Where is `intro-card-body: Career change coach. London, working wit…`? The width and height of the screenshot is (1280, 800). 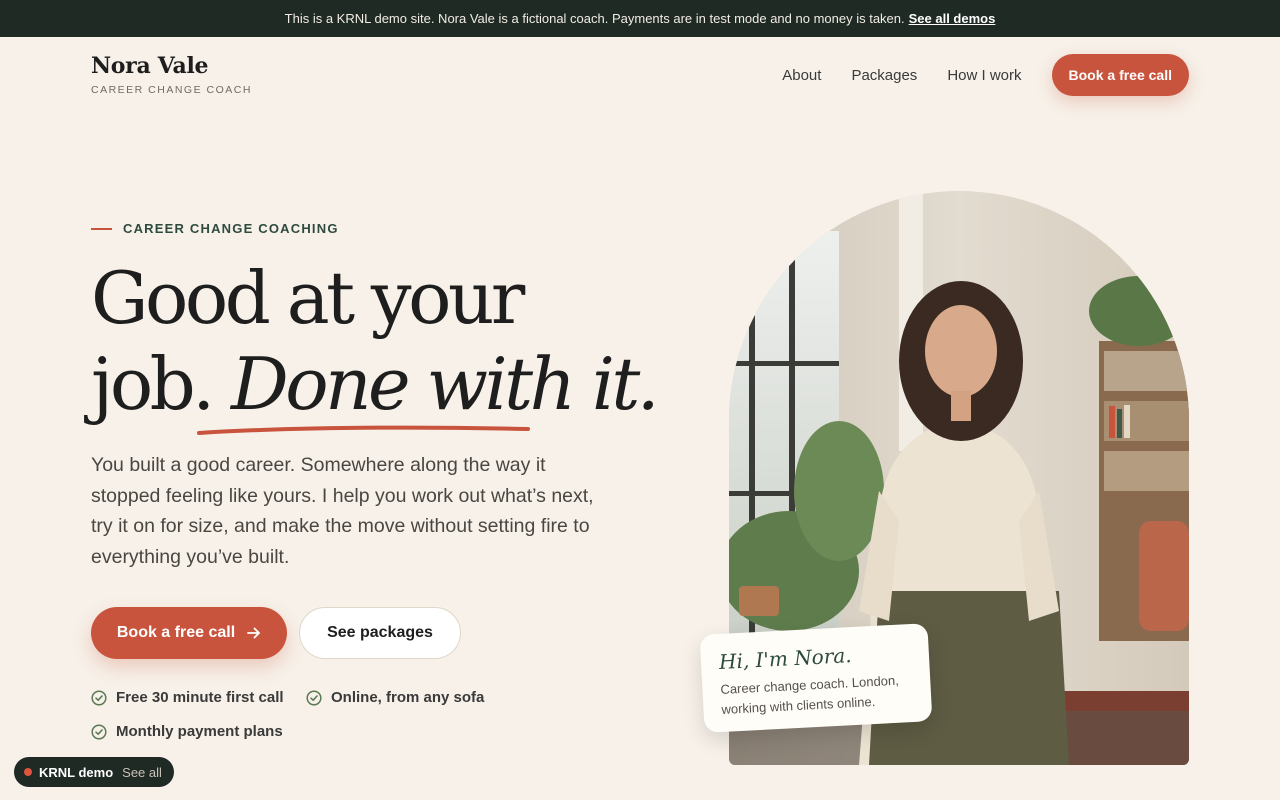 intro-card-body: Career change coach. London, working wit… is located at coordinates (810, 694).